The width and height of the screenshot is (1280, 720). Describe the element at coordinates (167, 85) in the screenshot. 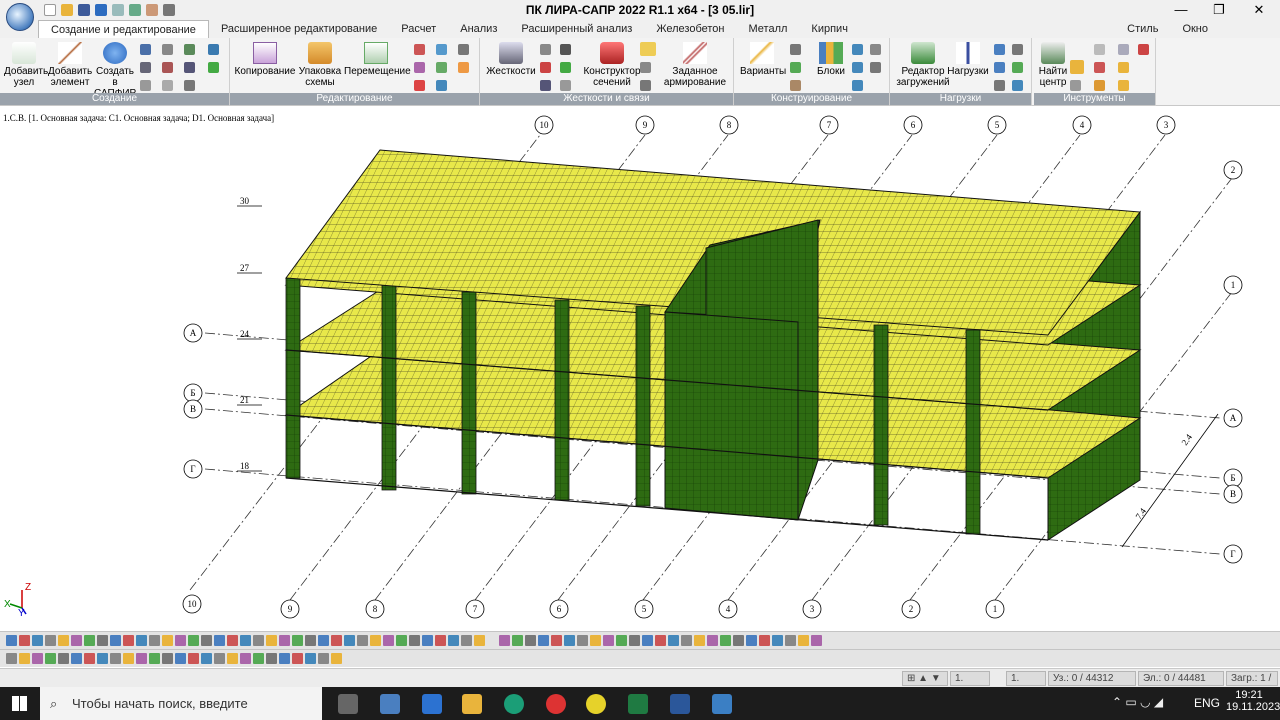

I see `misc-icon` at that location.